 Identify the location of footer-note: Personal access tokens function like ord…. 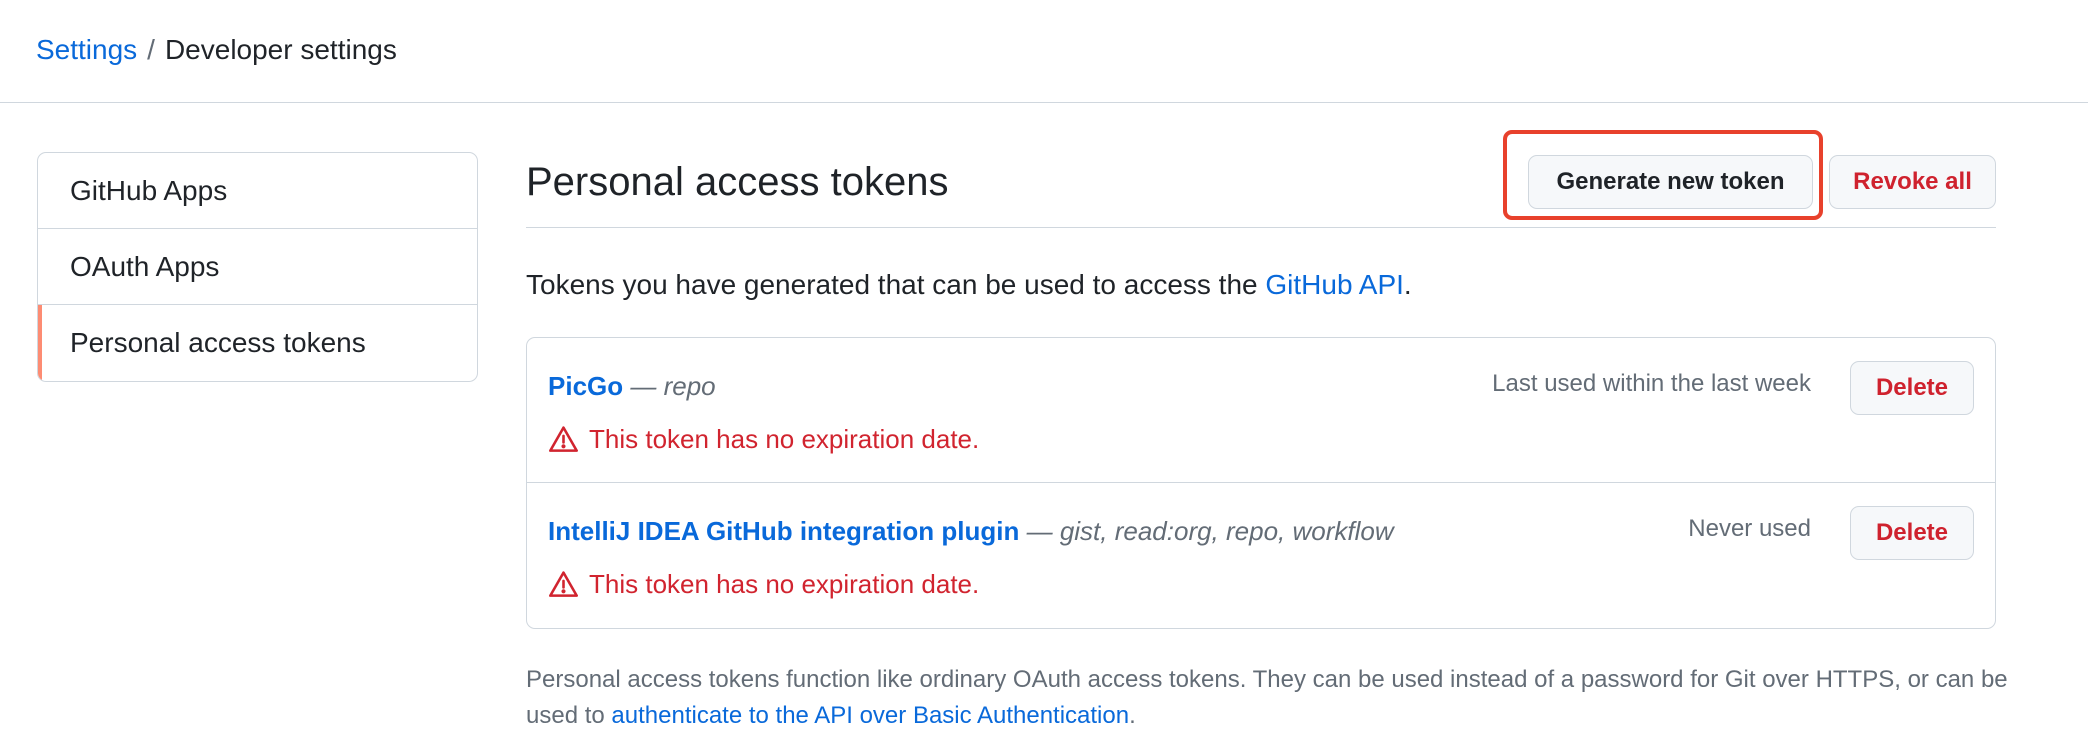
(1276, 698).